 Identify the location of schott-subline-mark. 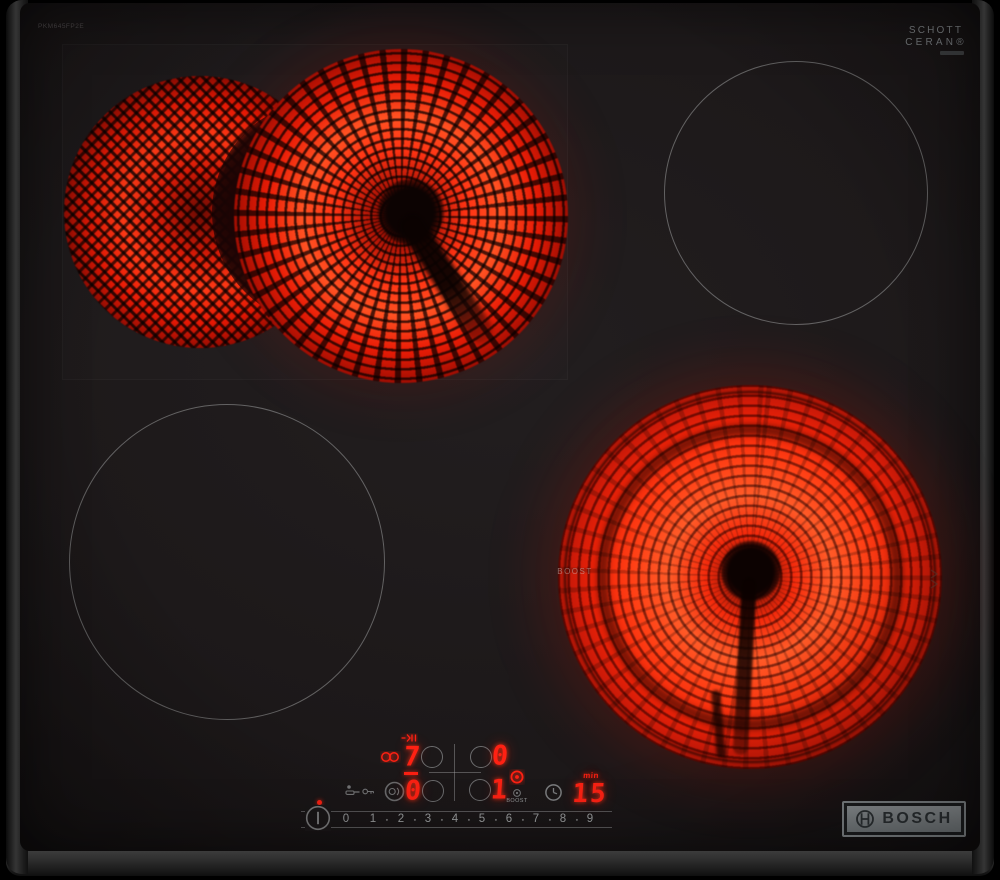
(952, 53).